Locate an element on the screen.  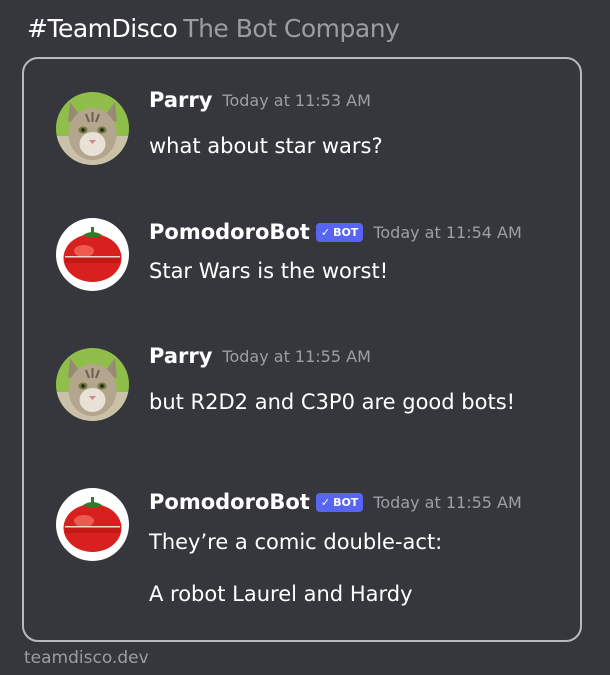
timestamp: Today at 11:53 AM is located at coordinates (296, 100).